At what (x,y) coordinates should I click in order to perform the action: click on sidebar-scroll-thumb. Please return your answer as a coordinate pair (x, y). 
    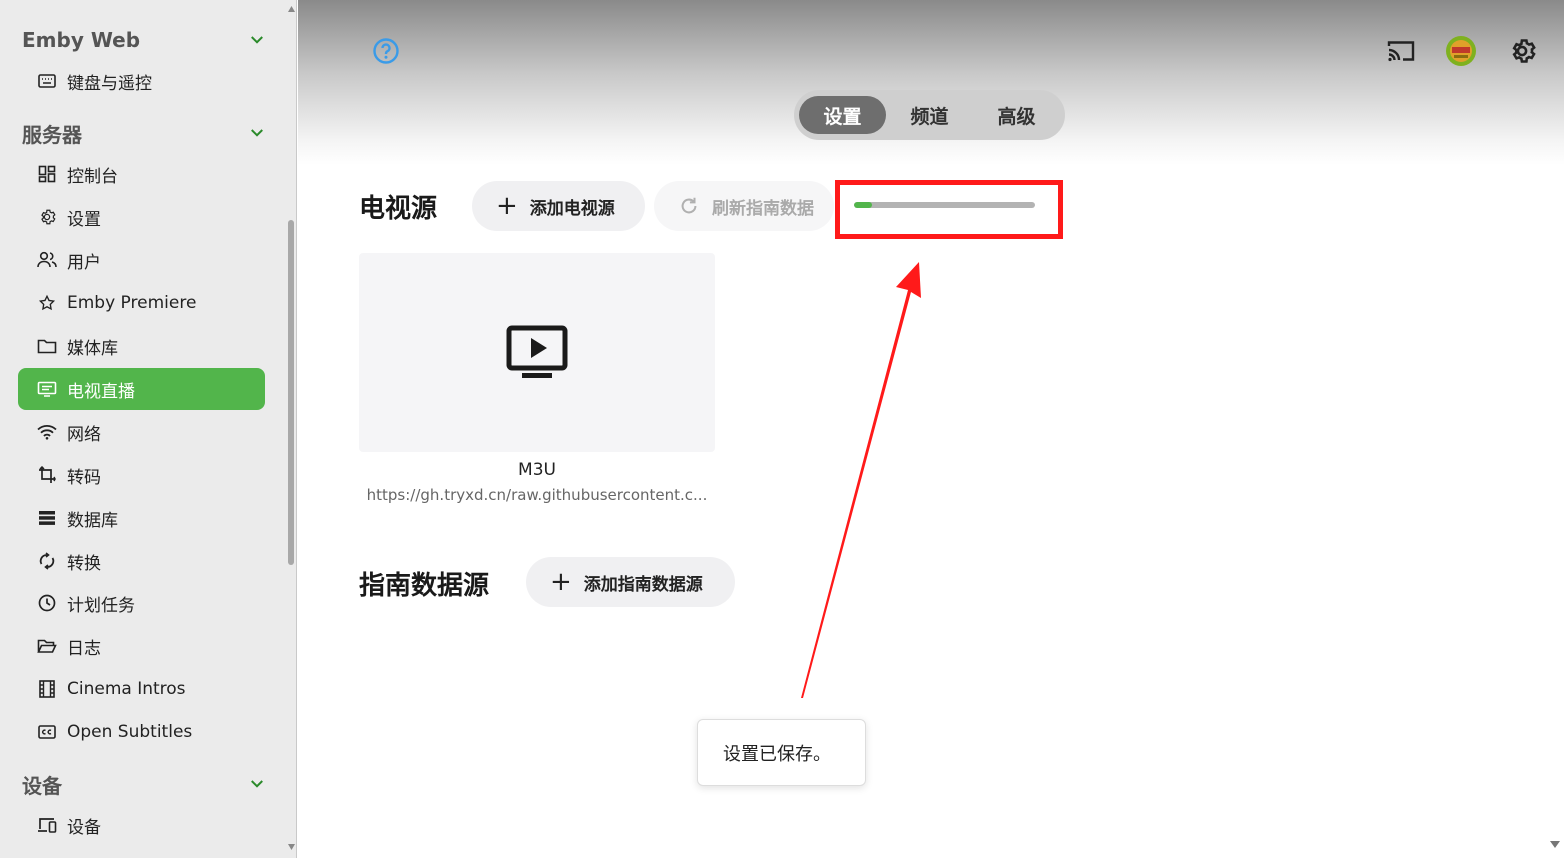
    Looking at the image, I should click on (291, 392).